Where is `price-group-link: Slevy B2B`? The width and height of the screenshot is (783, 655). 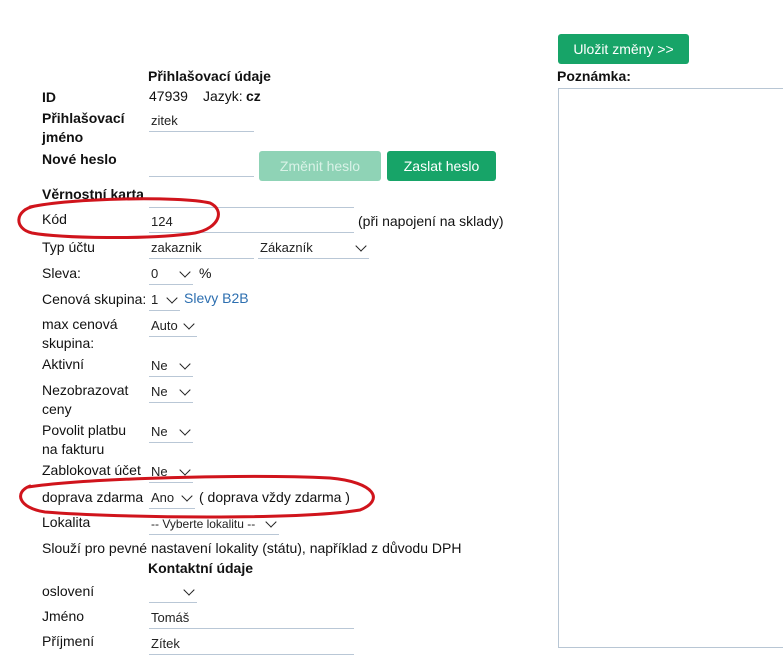 price-group-link: Slevy B2B is located at coordinates (216, 298).